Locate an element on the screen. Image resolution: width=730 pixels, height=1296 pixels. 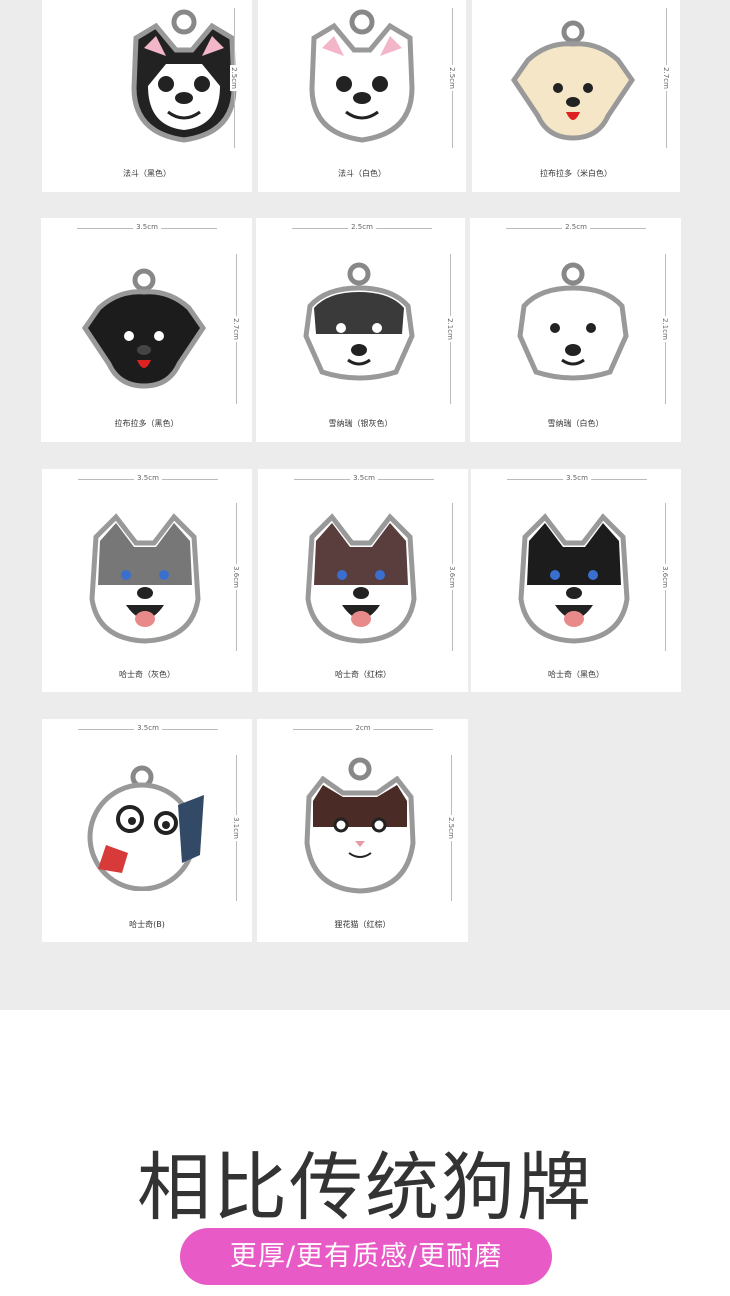
husky-black-tag-icon is located at coordinates (574, 578).